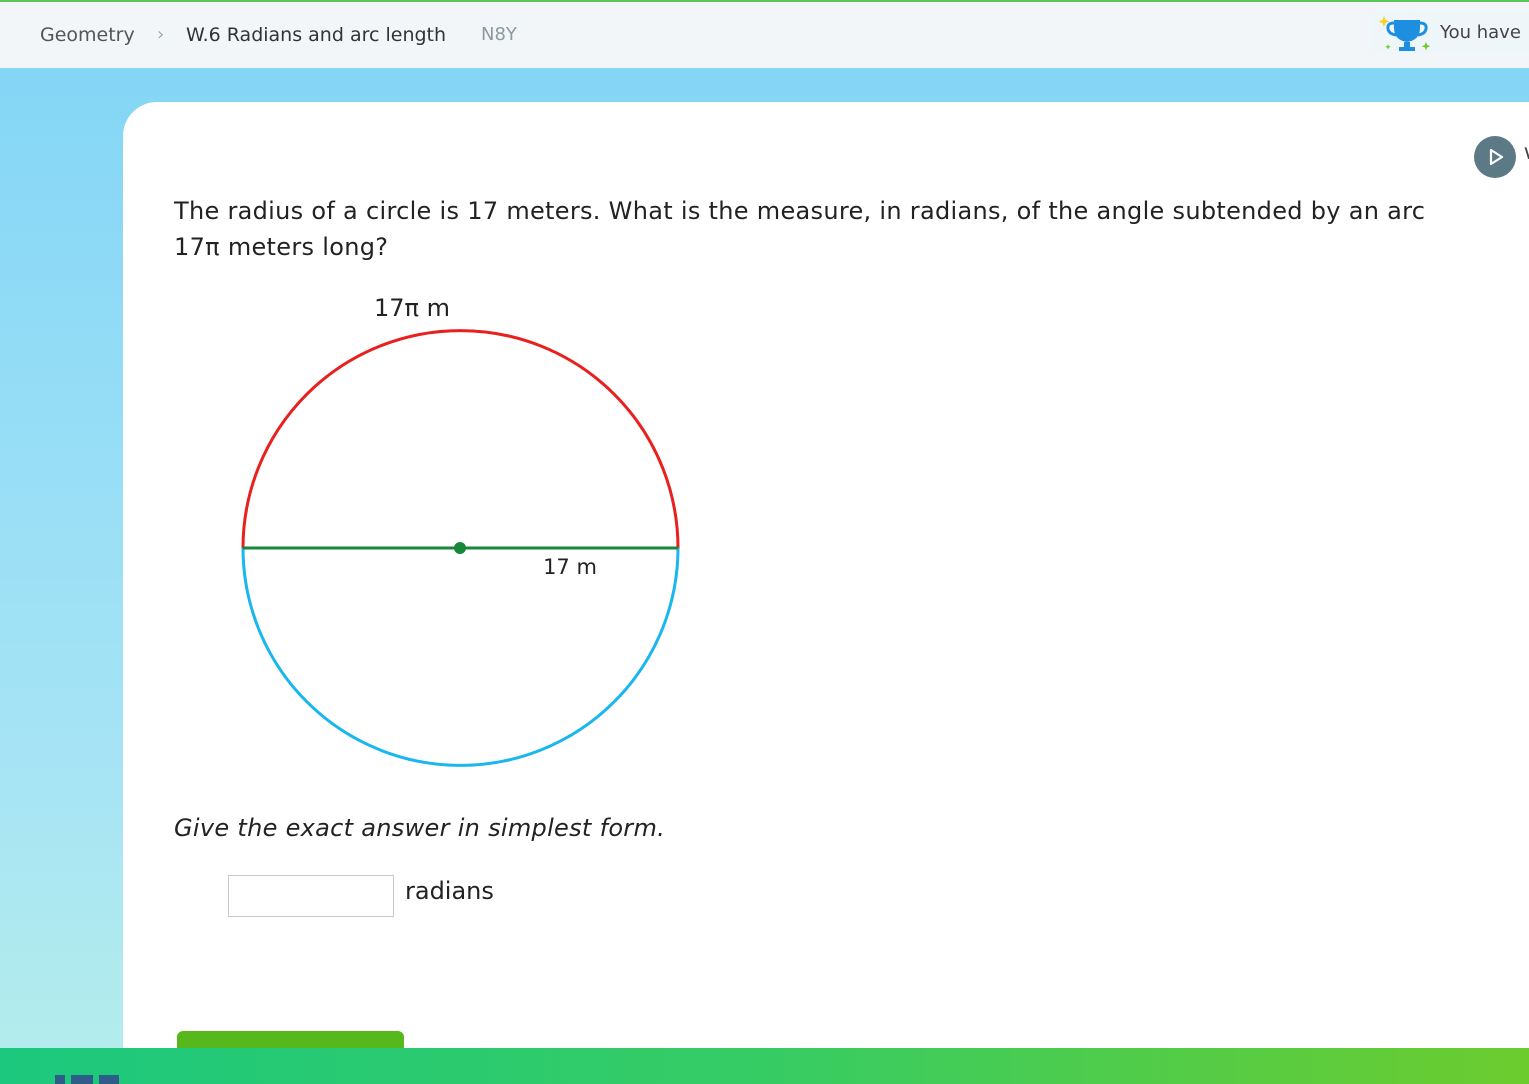 This screenshot has width=1529, height=1084. I want to click on radius-label: 17 m, so click(570, 567).